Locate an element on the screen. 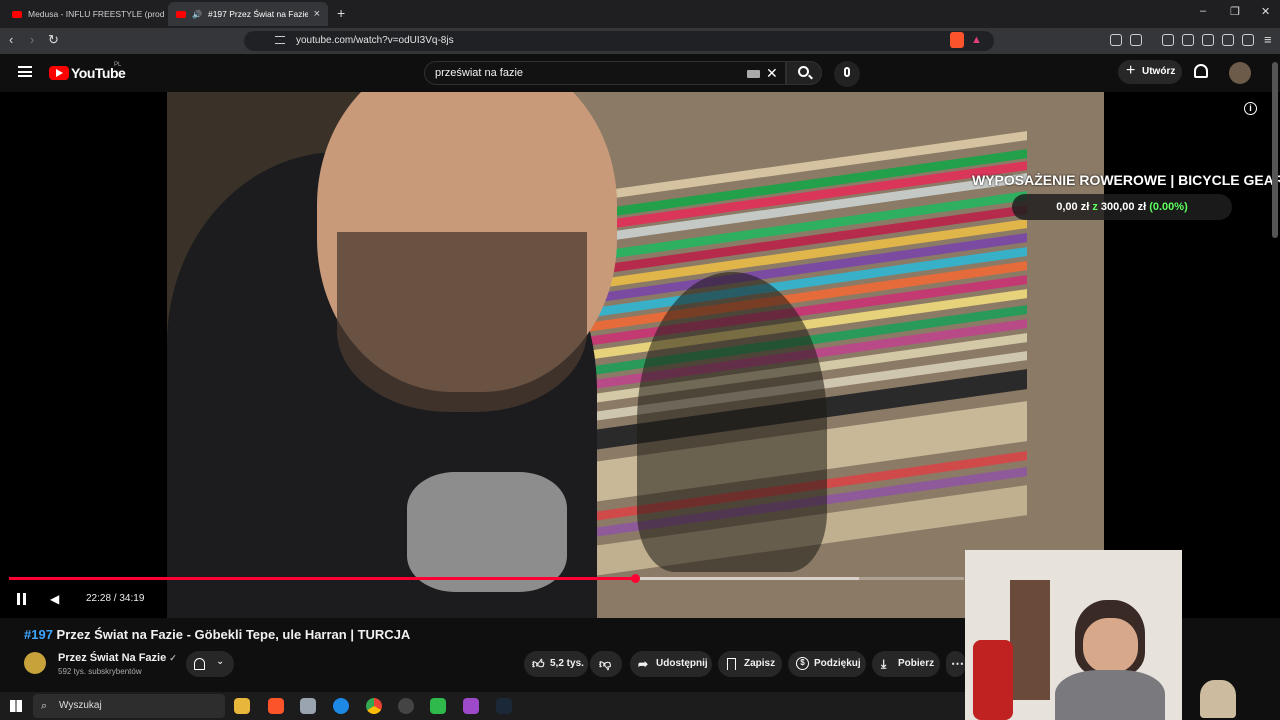 The width and height of the screenshot is (1280, 720). media-player-icon is located at coordinates (438, 706).